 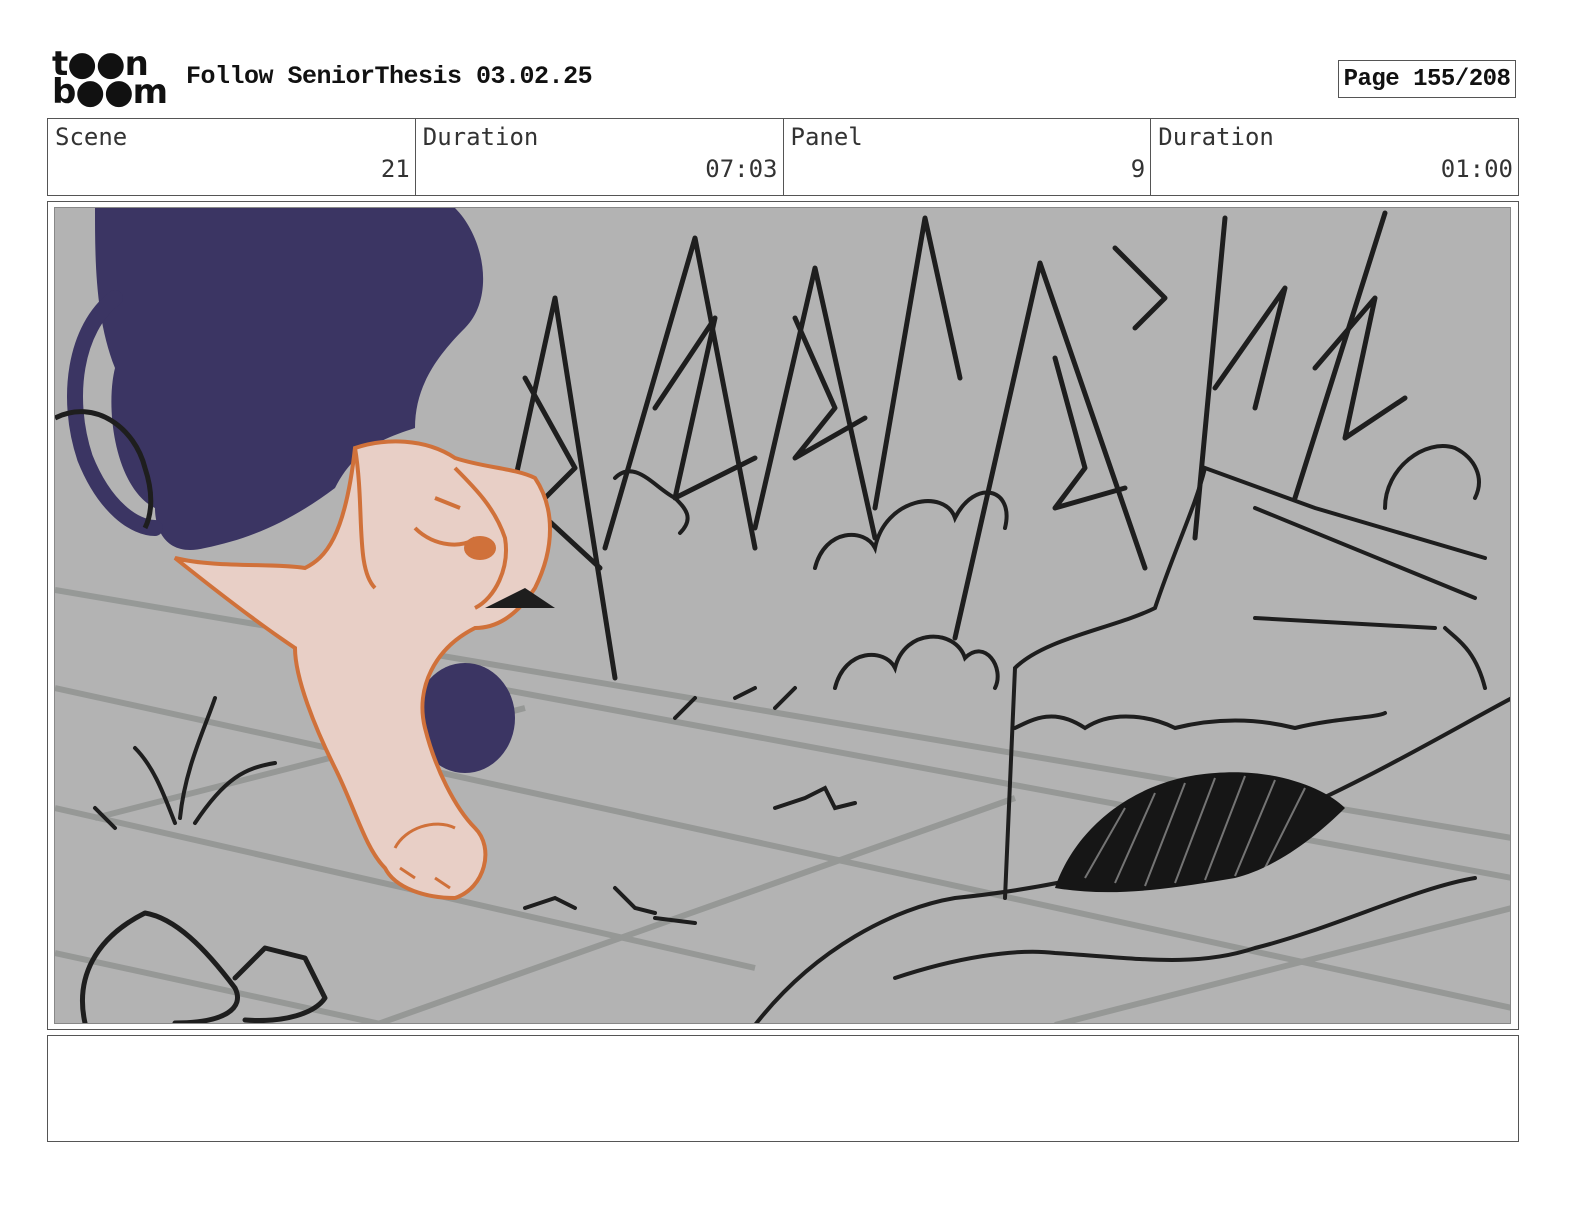 I want to click on page-indicator: Page 155/208, so click(x=1427, y=79).